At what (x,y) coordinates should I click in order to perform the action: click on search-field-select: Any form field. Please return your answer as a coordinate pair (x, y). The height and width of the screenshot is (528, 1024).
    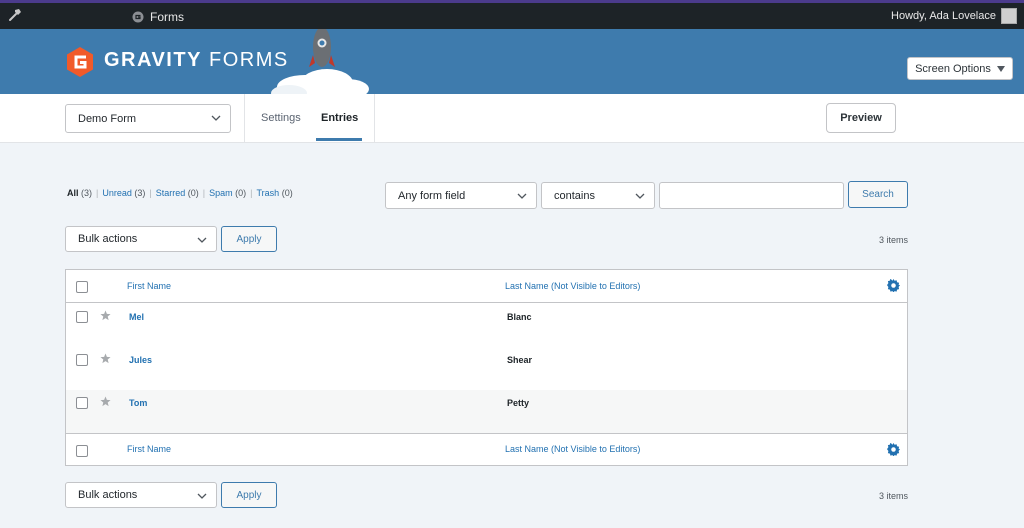
    Looking at the image, I should click on (461, 195).